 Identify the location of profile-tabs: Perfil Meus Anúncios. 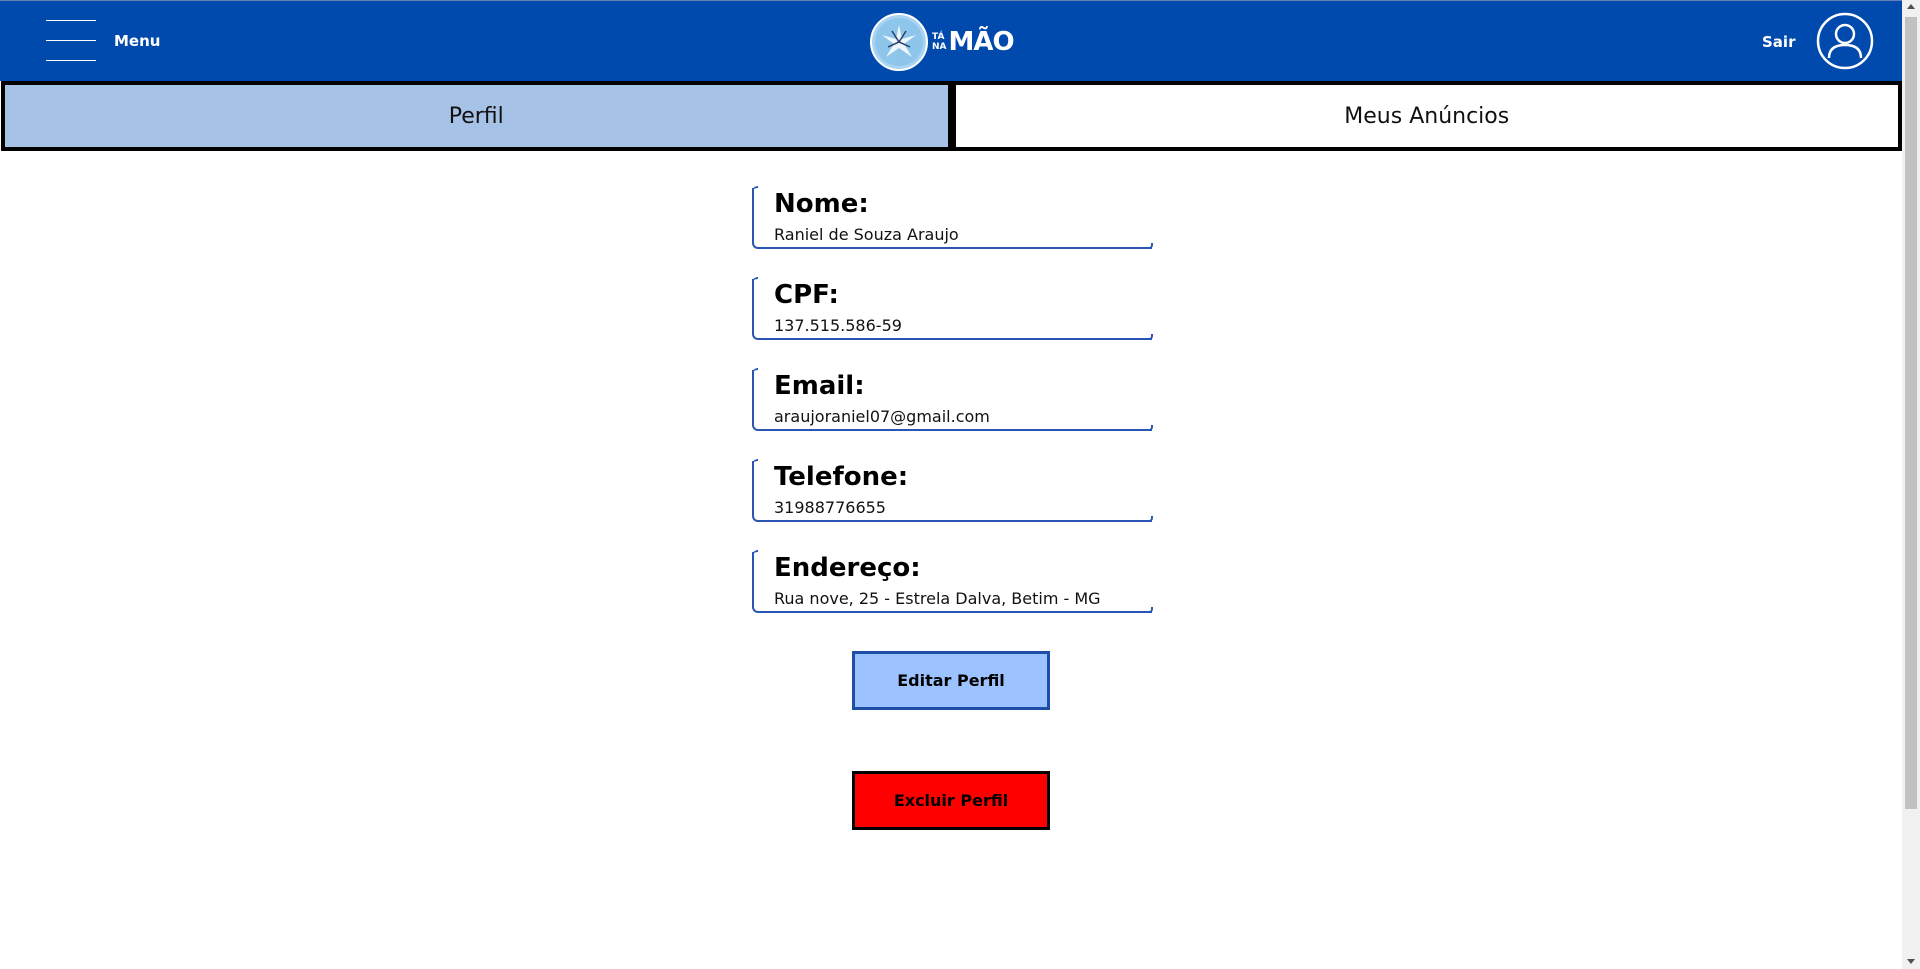
(951, 116).